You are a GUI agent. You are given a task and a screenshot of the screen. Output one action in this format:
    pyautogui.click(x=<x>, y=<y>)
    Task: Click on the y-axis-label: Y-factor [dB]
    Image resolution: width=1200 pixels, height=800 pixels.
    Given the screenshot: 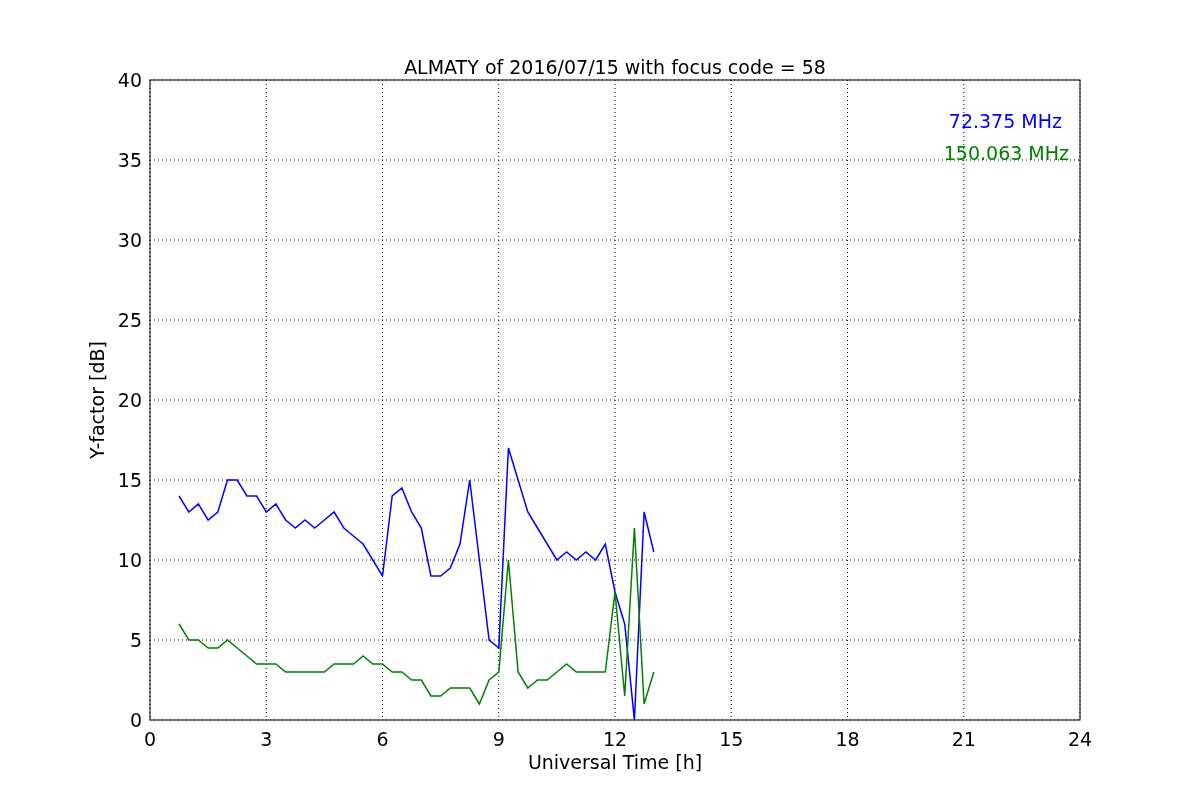 What is the action you would take?
    pyautogui.click(x=97, y=400)
    